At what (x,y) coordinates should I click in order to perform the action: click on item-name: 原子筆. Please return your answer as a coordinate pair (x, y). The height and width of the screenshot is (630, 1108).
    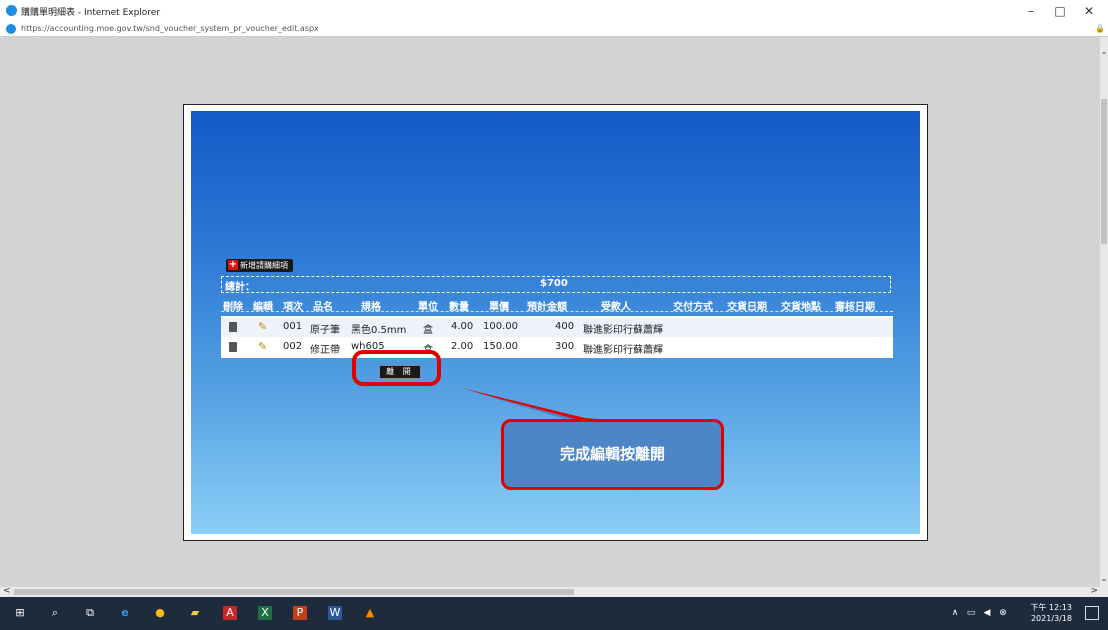
    Looking at the image, I should click on (325, 330).